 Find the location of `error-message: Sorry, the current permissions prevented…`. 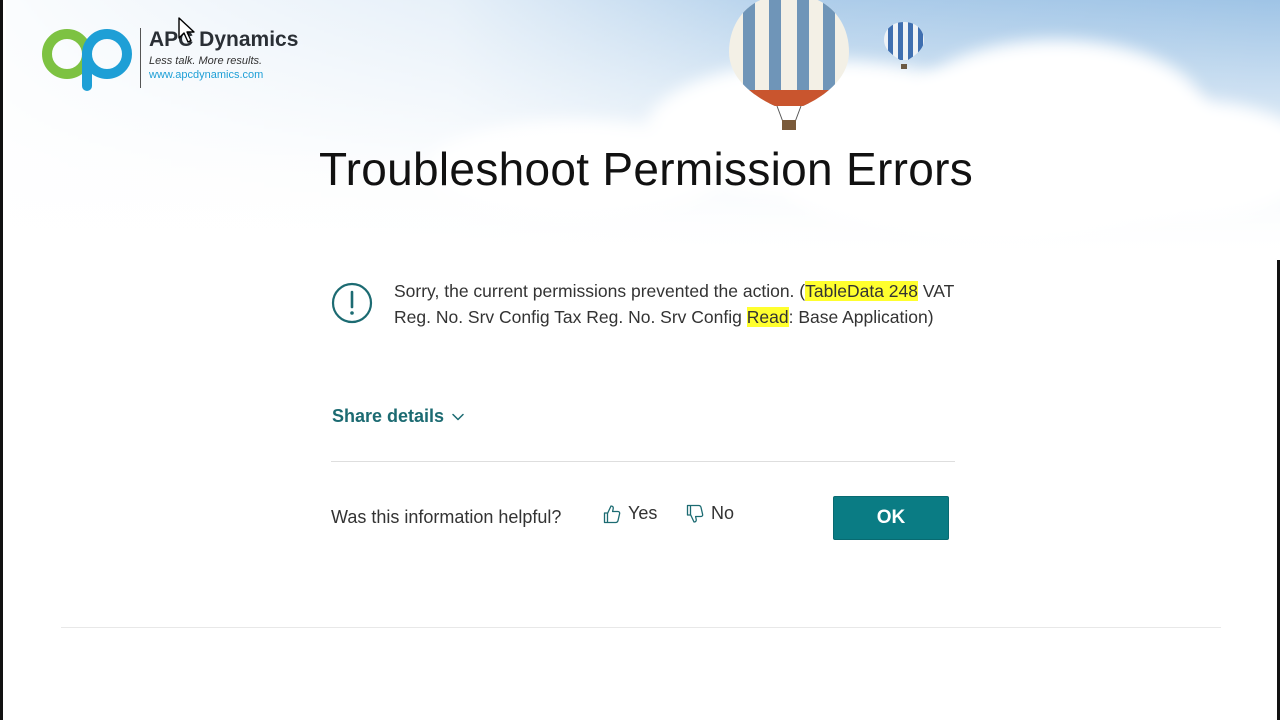

error-message: Sorry, the current permissions prevented… is located at coordinates (674, 304).